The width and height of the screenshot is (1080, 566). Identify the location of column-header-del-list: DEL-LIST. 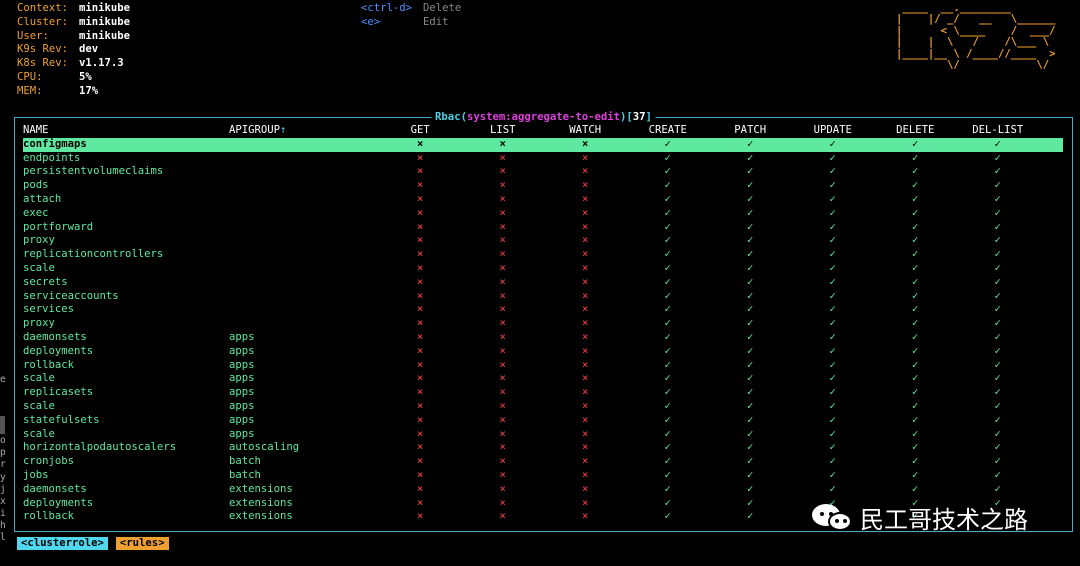
(998, 131).